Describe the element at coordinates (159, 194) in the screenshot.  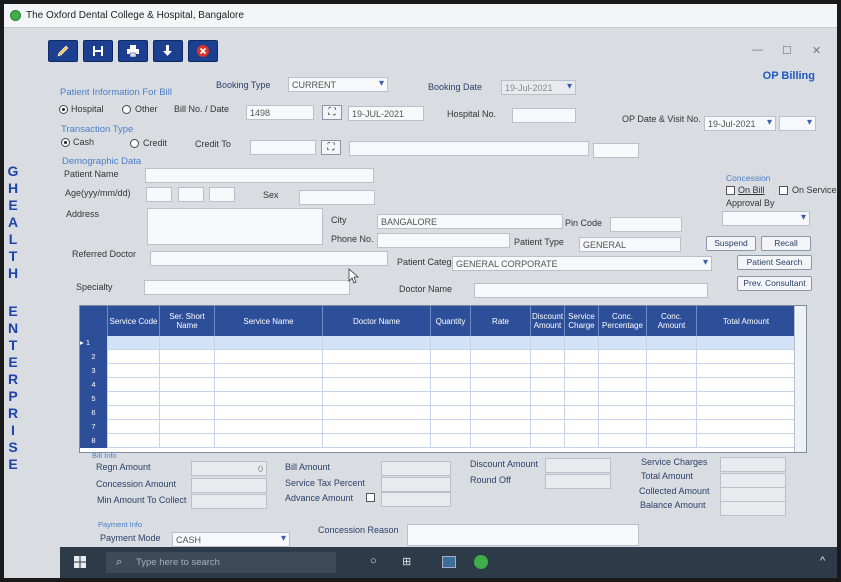
I see `age-years-field` at that location.